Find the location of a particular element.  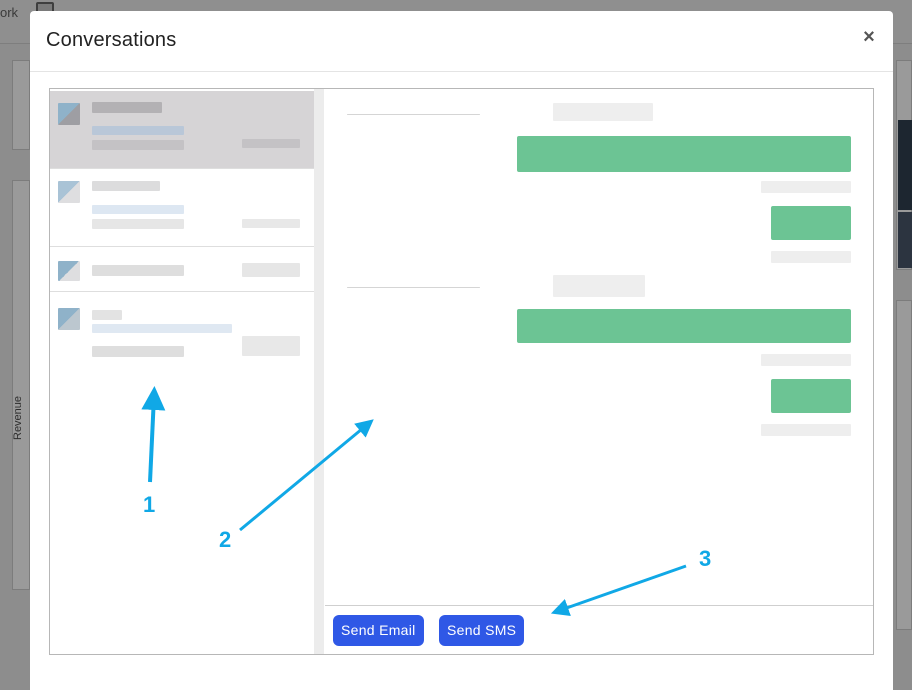

composer-toolbar: Send Email Send SMS is located at coordinates (599, 629).